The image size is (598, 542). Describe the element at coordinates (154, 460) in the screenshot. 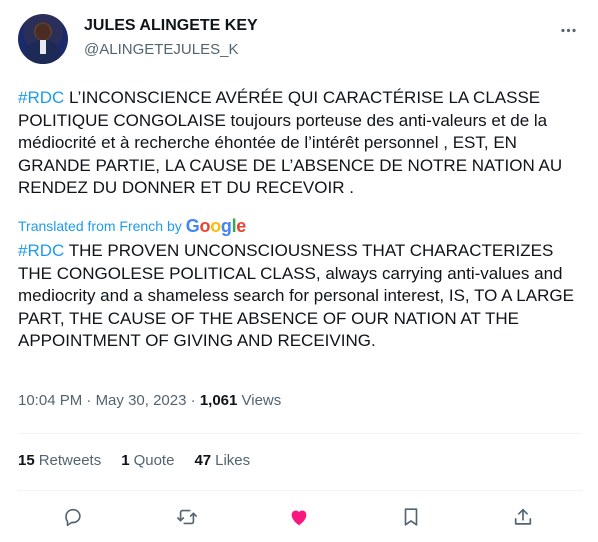

I see `quotes-label: Quote` at that location.